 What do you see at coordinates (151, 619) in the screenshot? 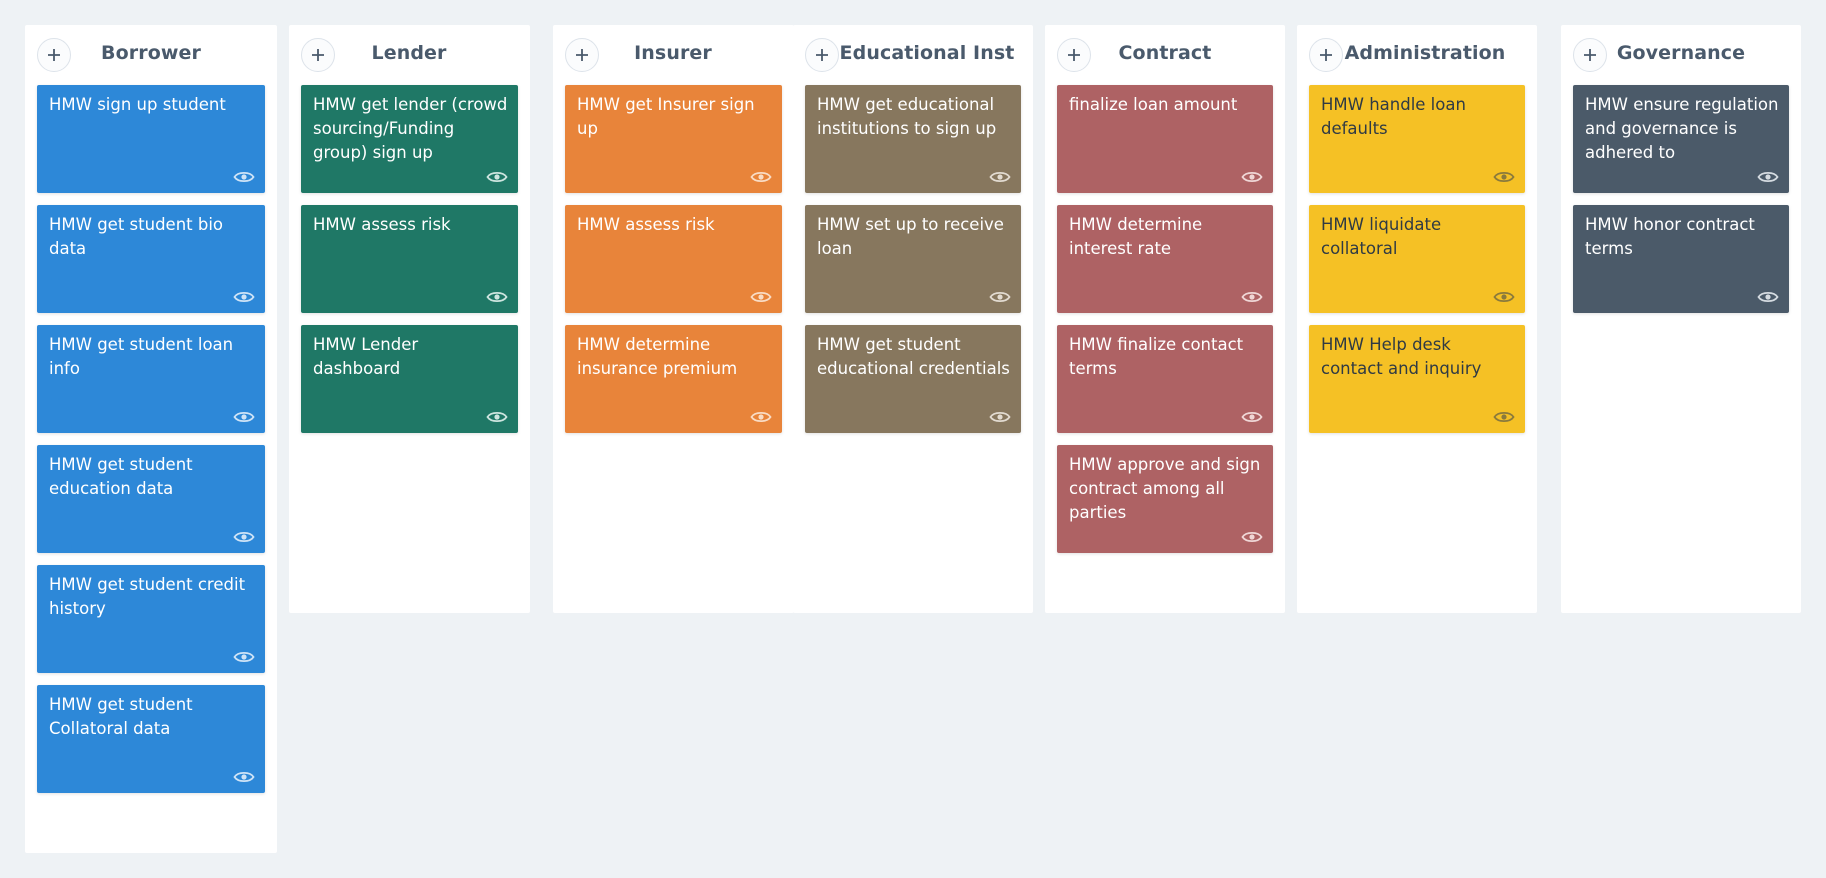
I see `card: HMW get student credit history` at bounding box center [151, 619].